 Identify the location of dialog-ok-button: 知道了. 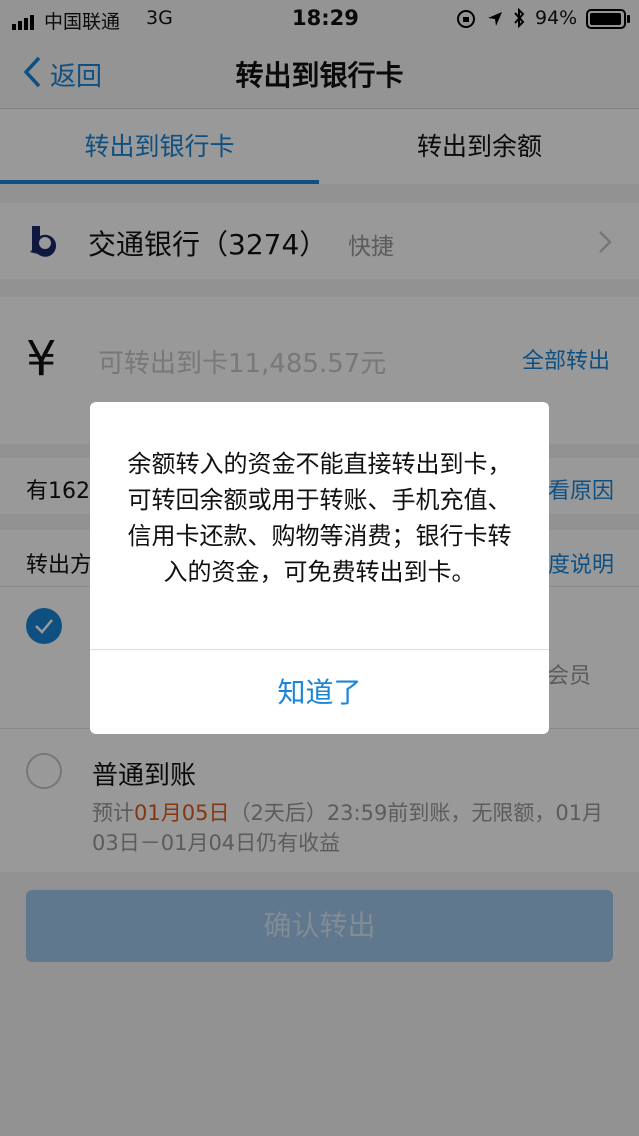
(319, 691).